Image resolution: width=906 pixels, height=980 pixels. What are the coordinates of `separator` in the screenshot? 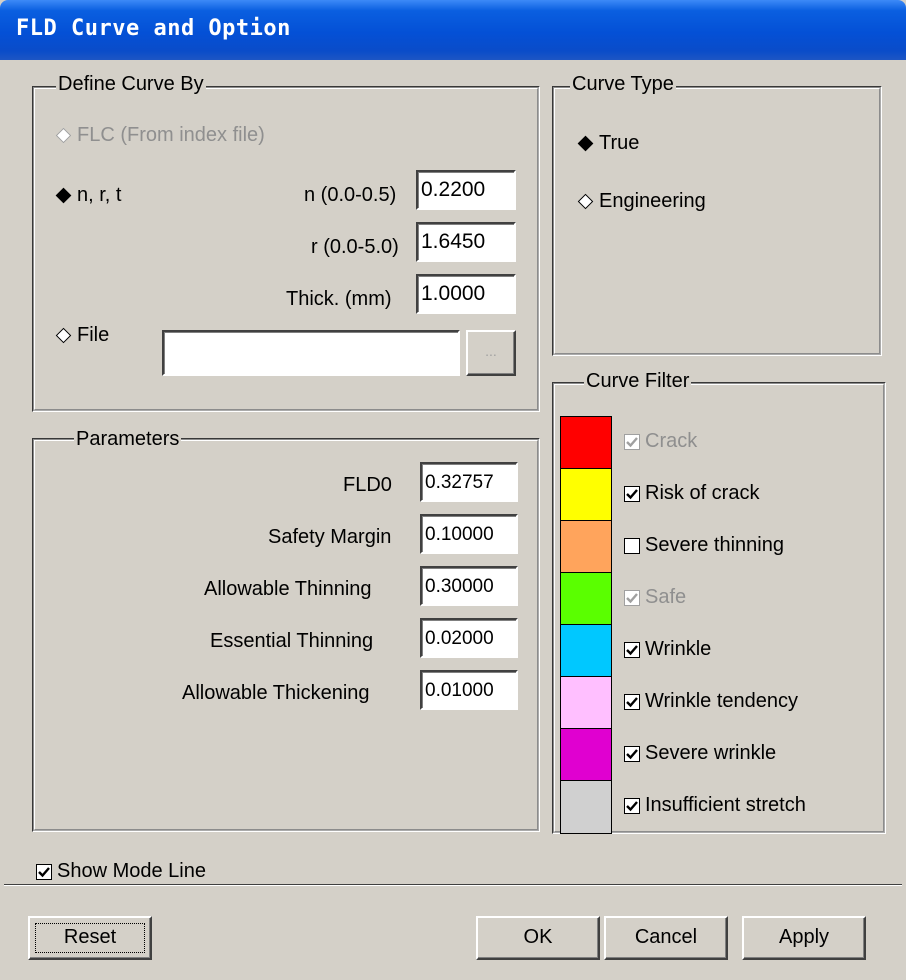 It's located at (453, 885).